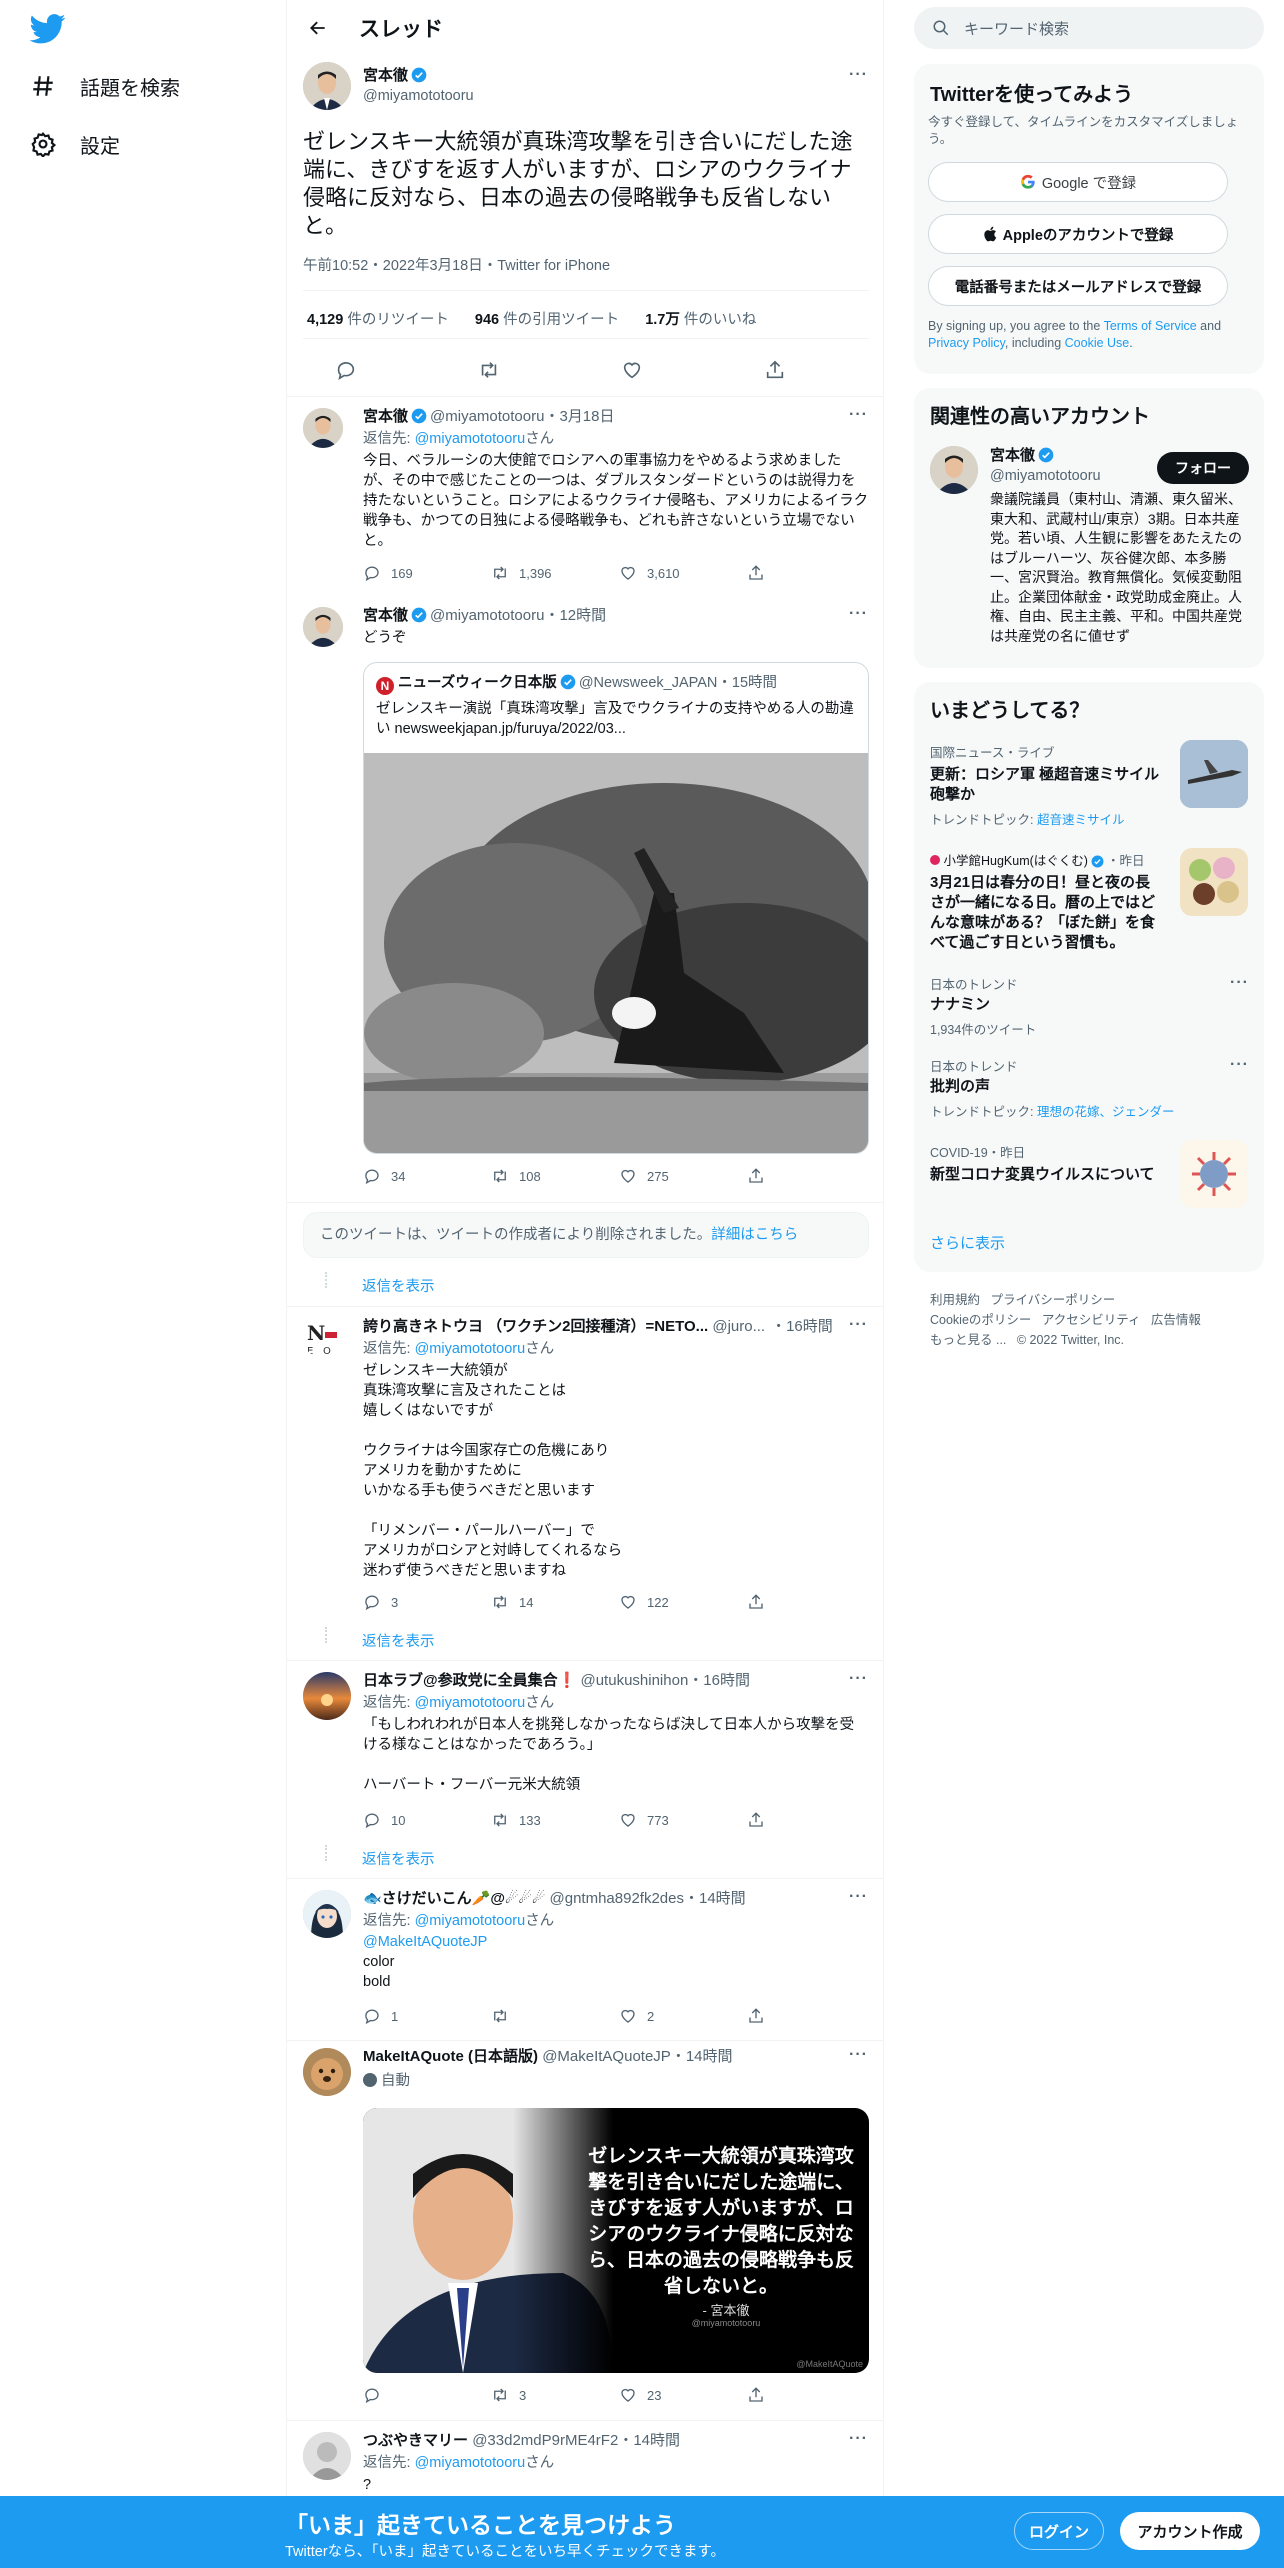 This screenshot has height=2568, width=1284. Describe the element at coordinates (683, 2016) in the screenshot. I see `like-button: 2` at that location.